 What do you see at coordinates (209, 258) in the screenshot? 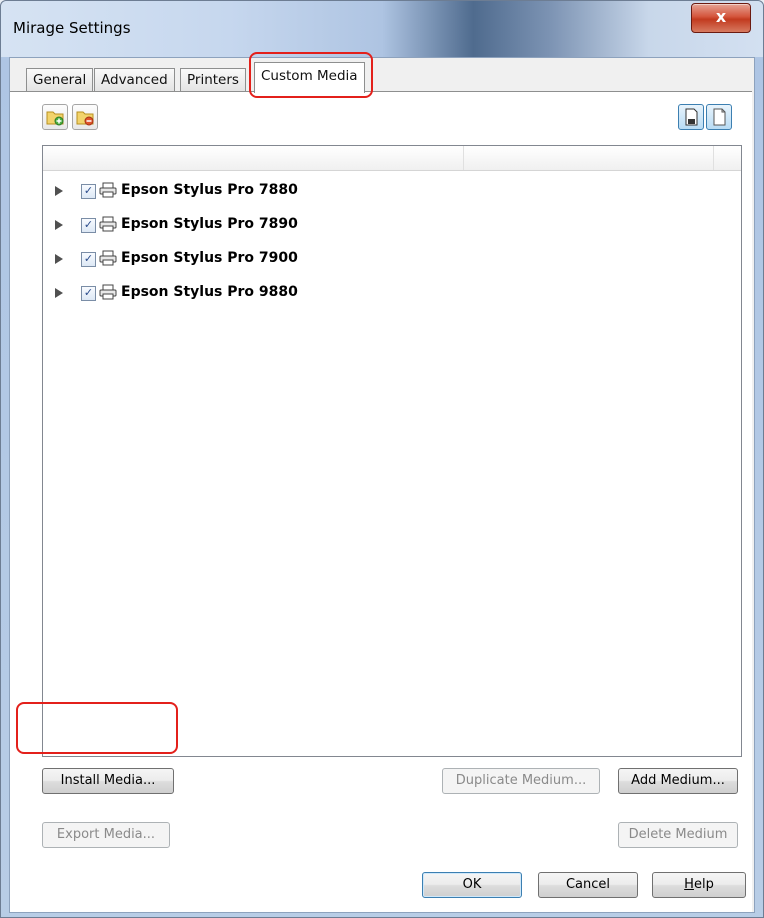
I see `printer-label: Epson Stylus Pro 7900` at bounding box center [209, 258].